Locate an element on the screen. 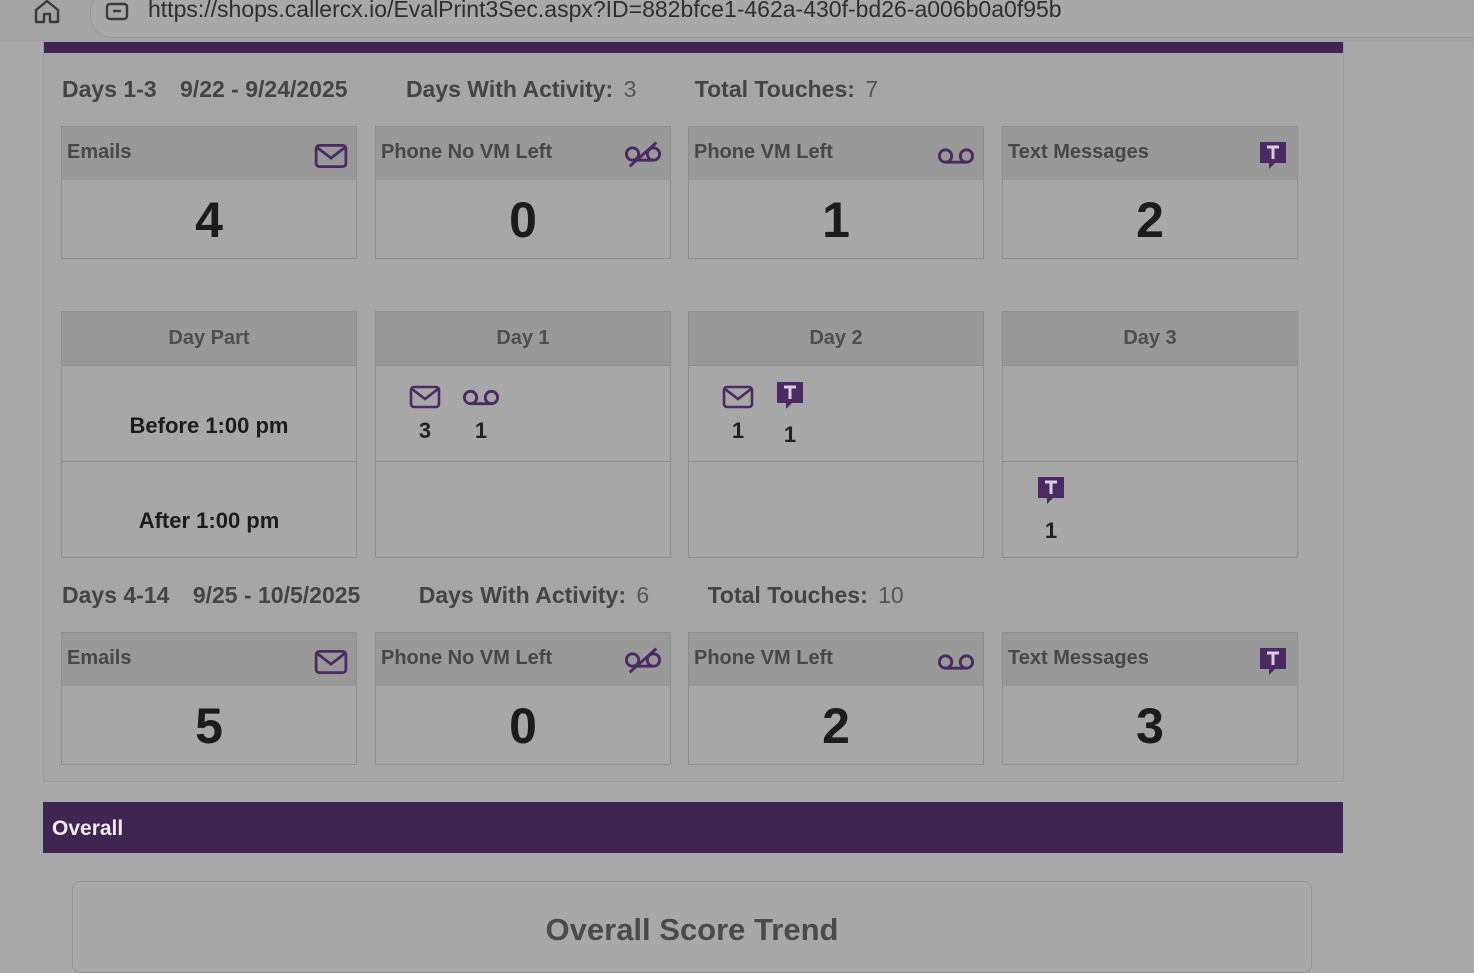 Image resolution: width=1474 pixels, height=973 pixels. grid-header: Day 2 is located at coordinates (836, 338).